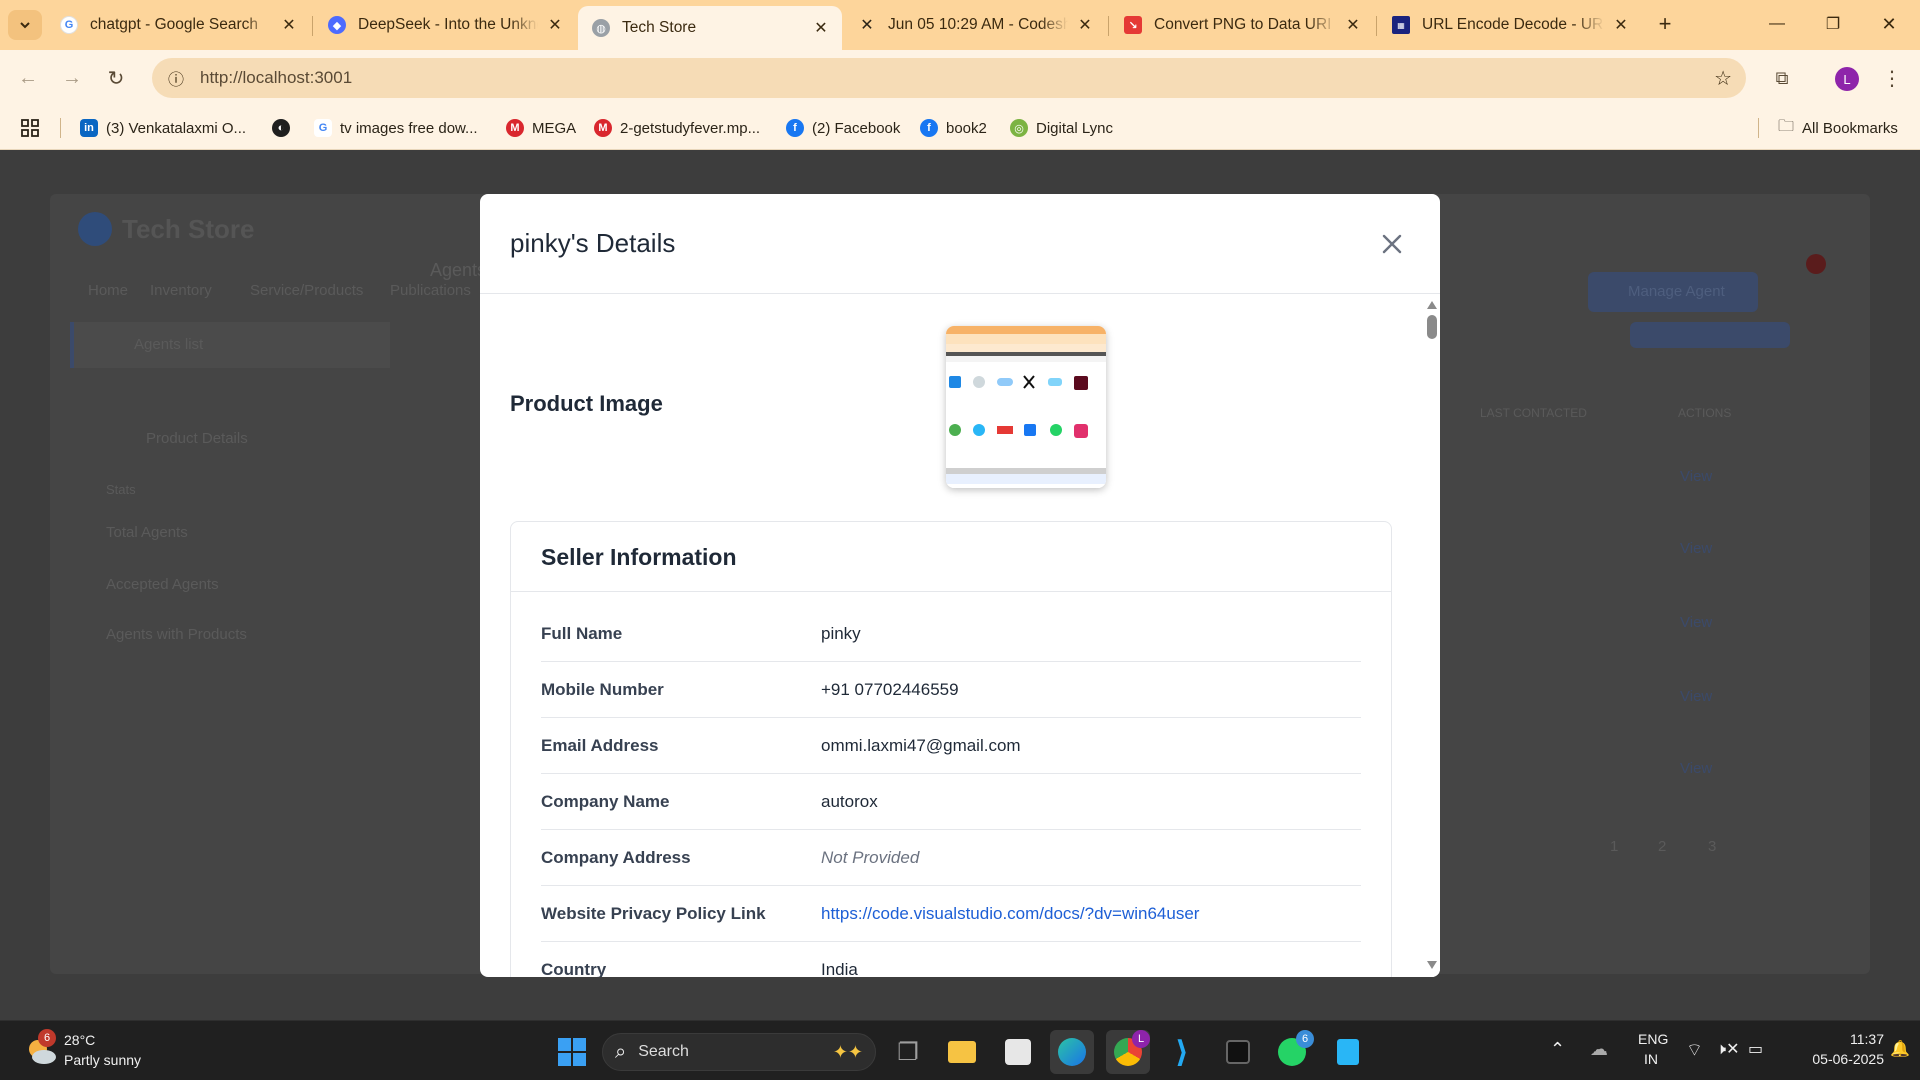  What do you see at coordinates (1432, 636) in the screenshot?
I see `modal-scrollbar` at bounding box center [1432, 636].